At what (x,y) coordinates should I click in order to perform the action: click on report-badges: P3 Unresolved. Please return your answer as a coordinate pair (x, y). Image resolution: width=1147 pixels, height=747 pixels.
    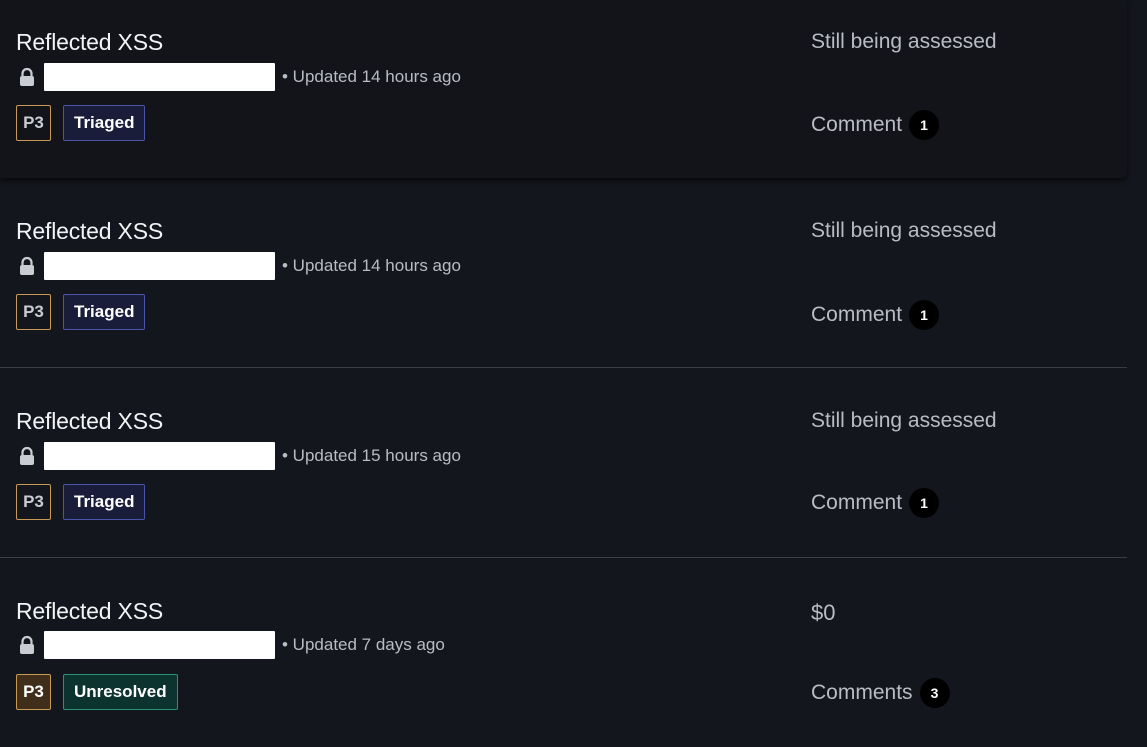
    Looking at the image, I should click on (97, 692).